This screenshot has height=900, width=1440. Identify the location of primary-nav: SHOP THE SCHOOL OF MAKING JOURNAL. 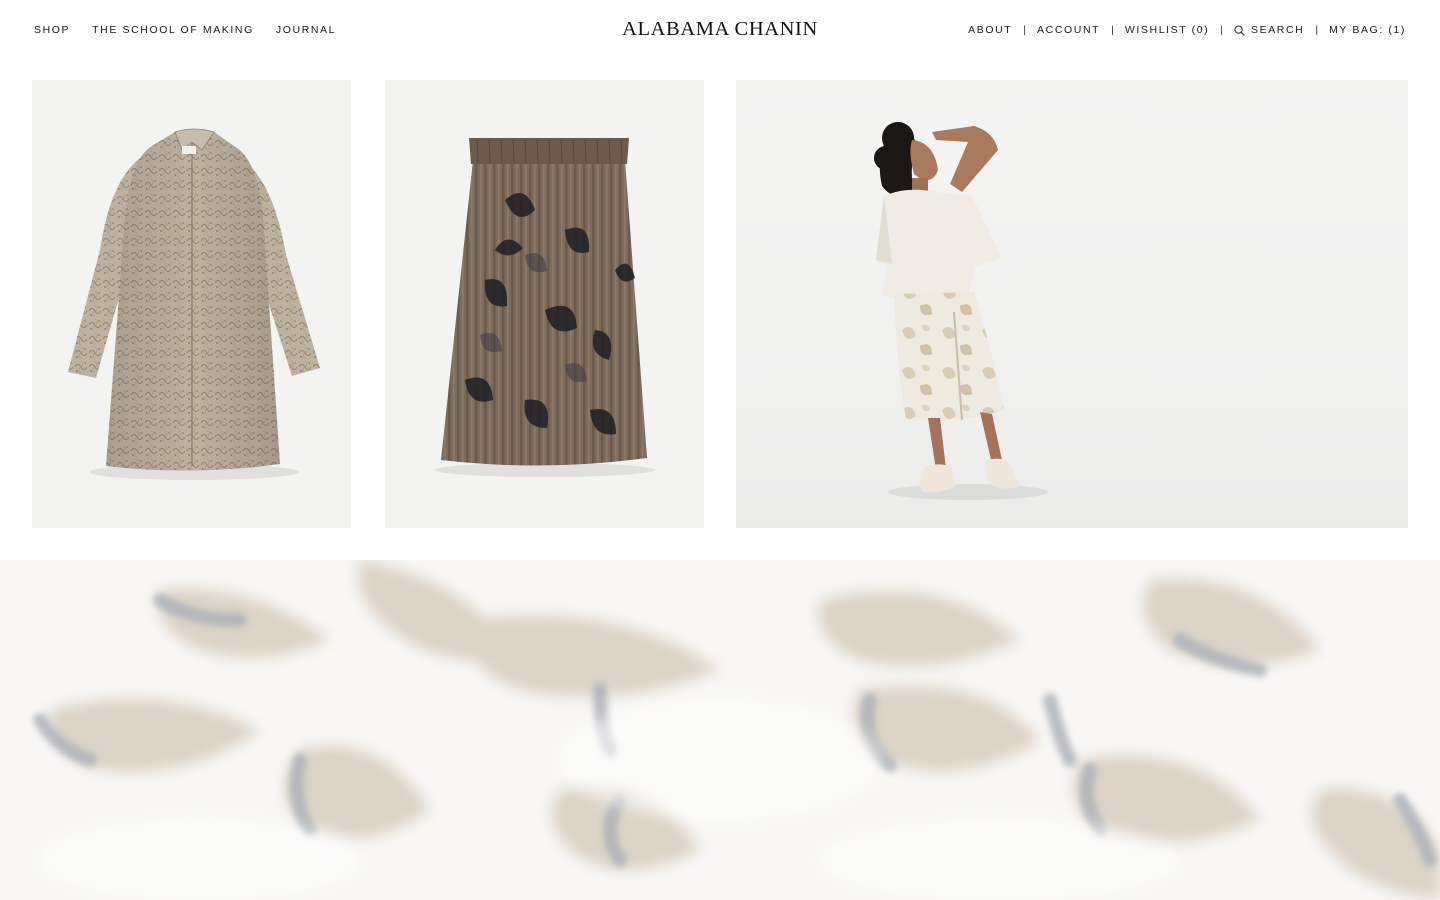
(185, 30).